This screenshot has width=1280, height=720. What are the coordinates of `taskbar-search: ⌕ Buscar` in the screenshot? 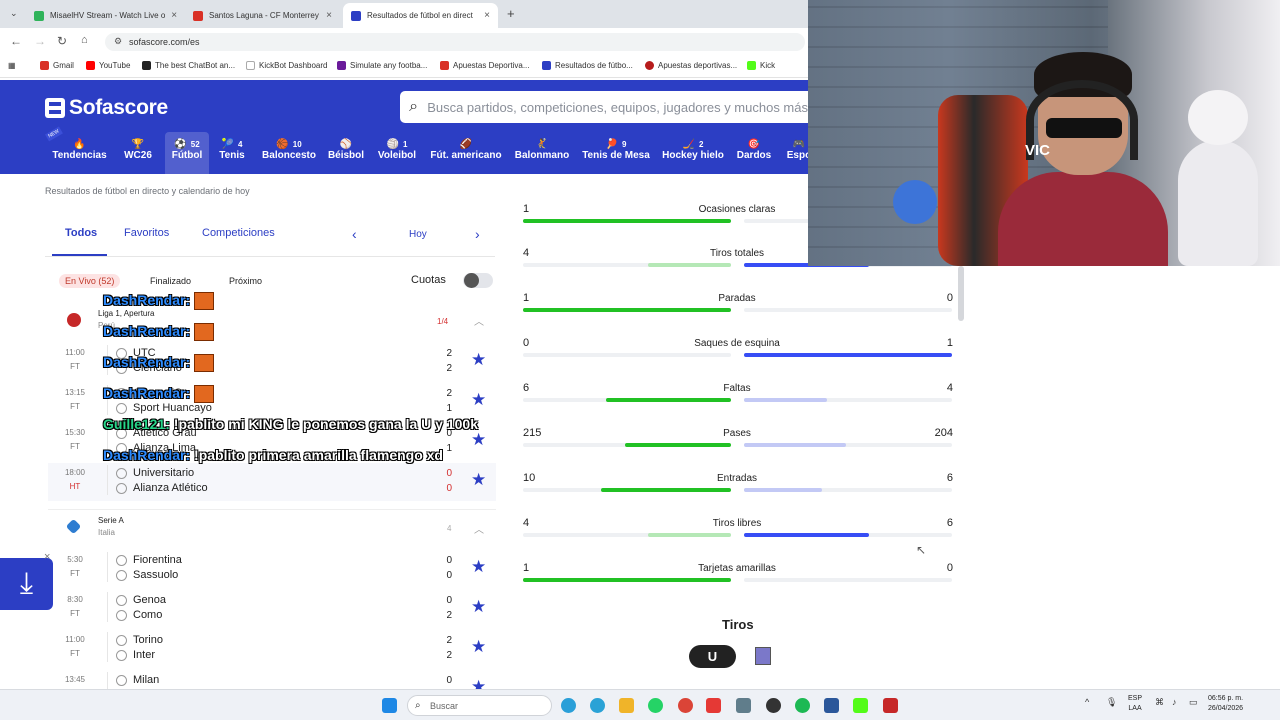 It's located at (479, 705).